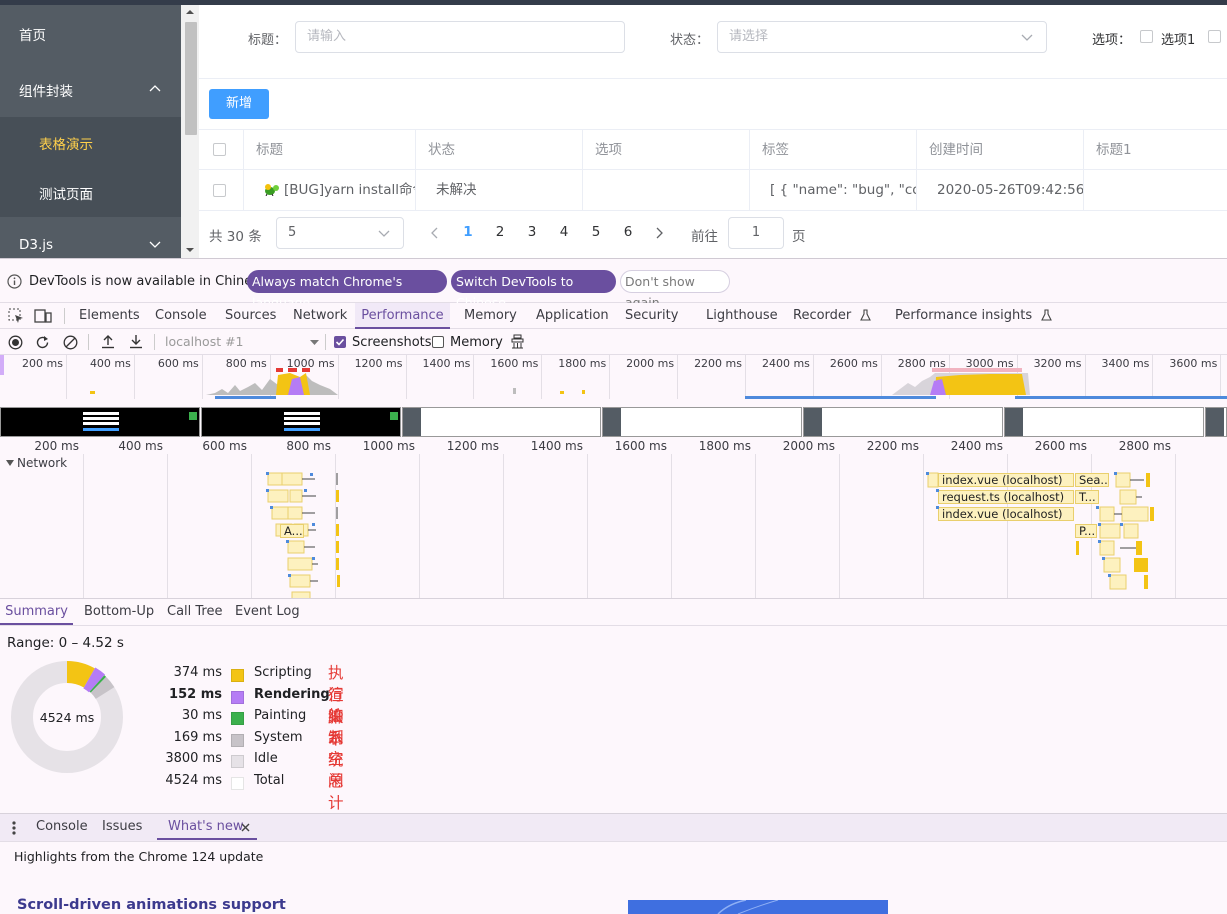  I want to click on tab-performance: Performance, so click(402, 316).